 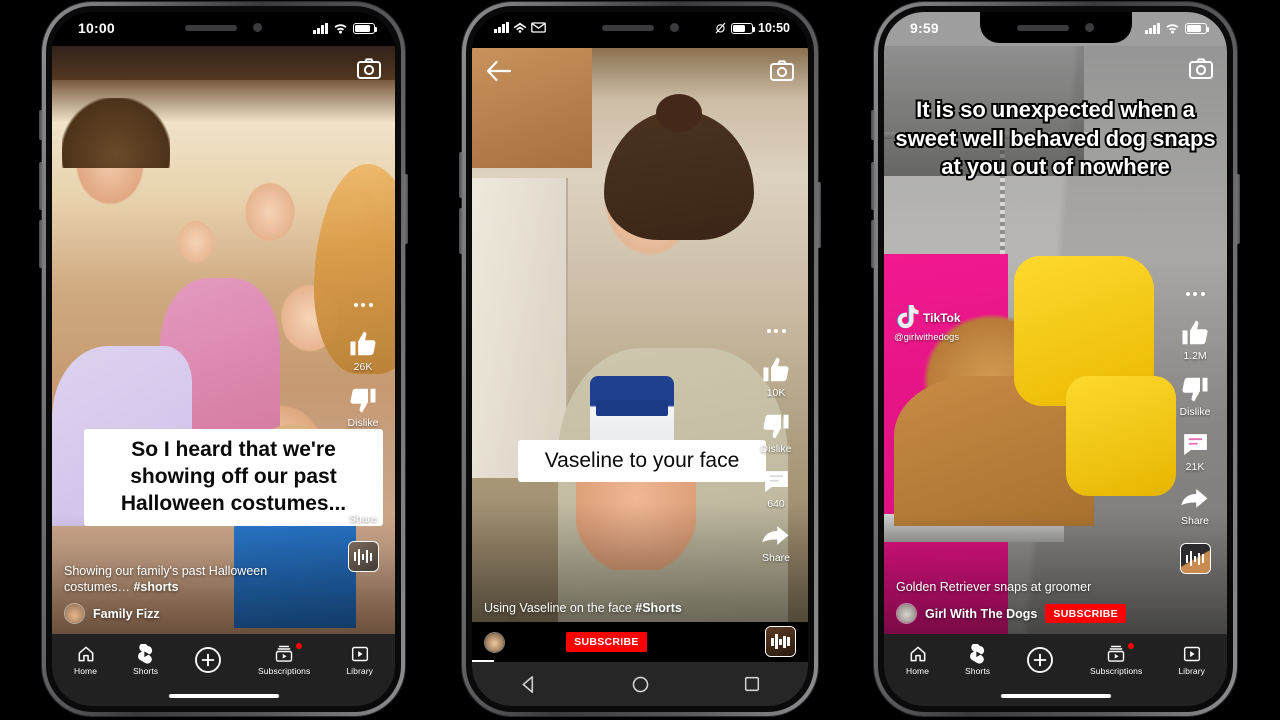 I want to click on phone-3-volume-down-button, so click(x=873, y=244).